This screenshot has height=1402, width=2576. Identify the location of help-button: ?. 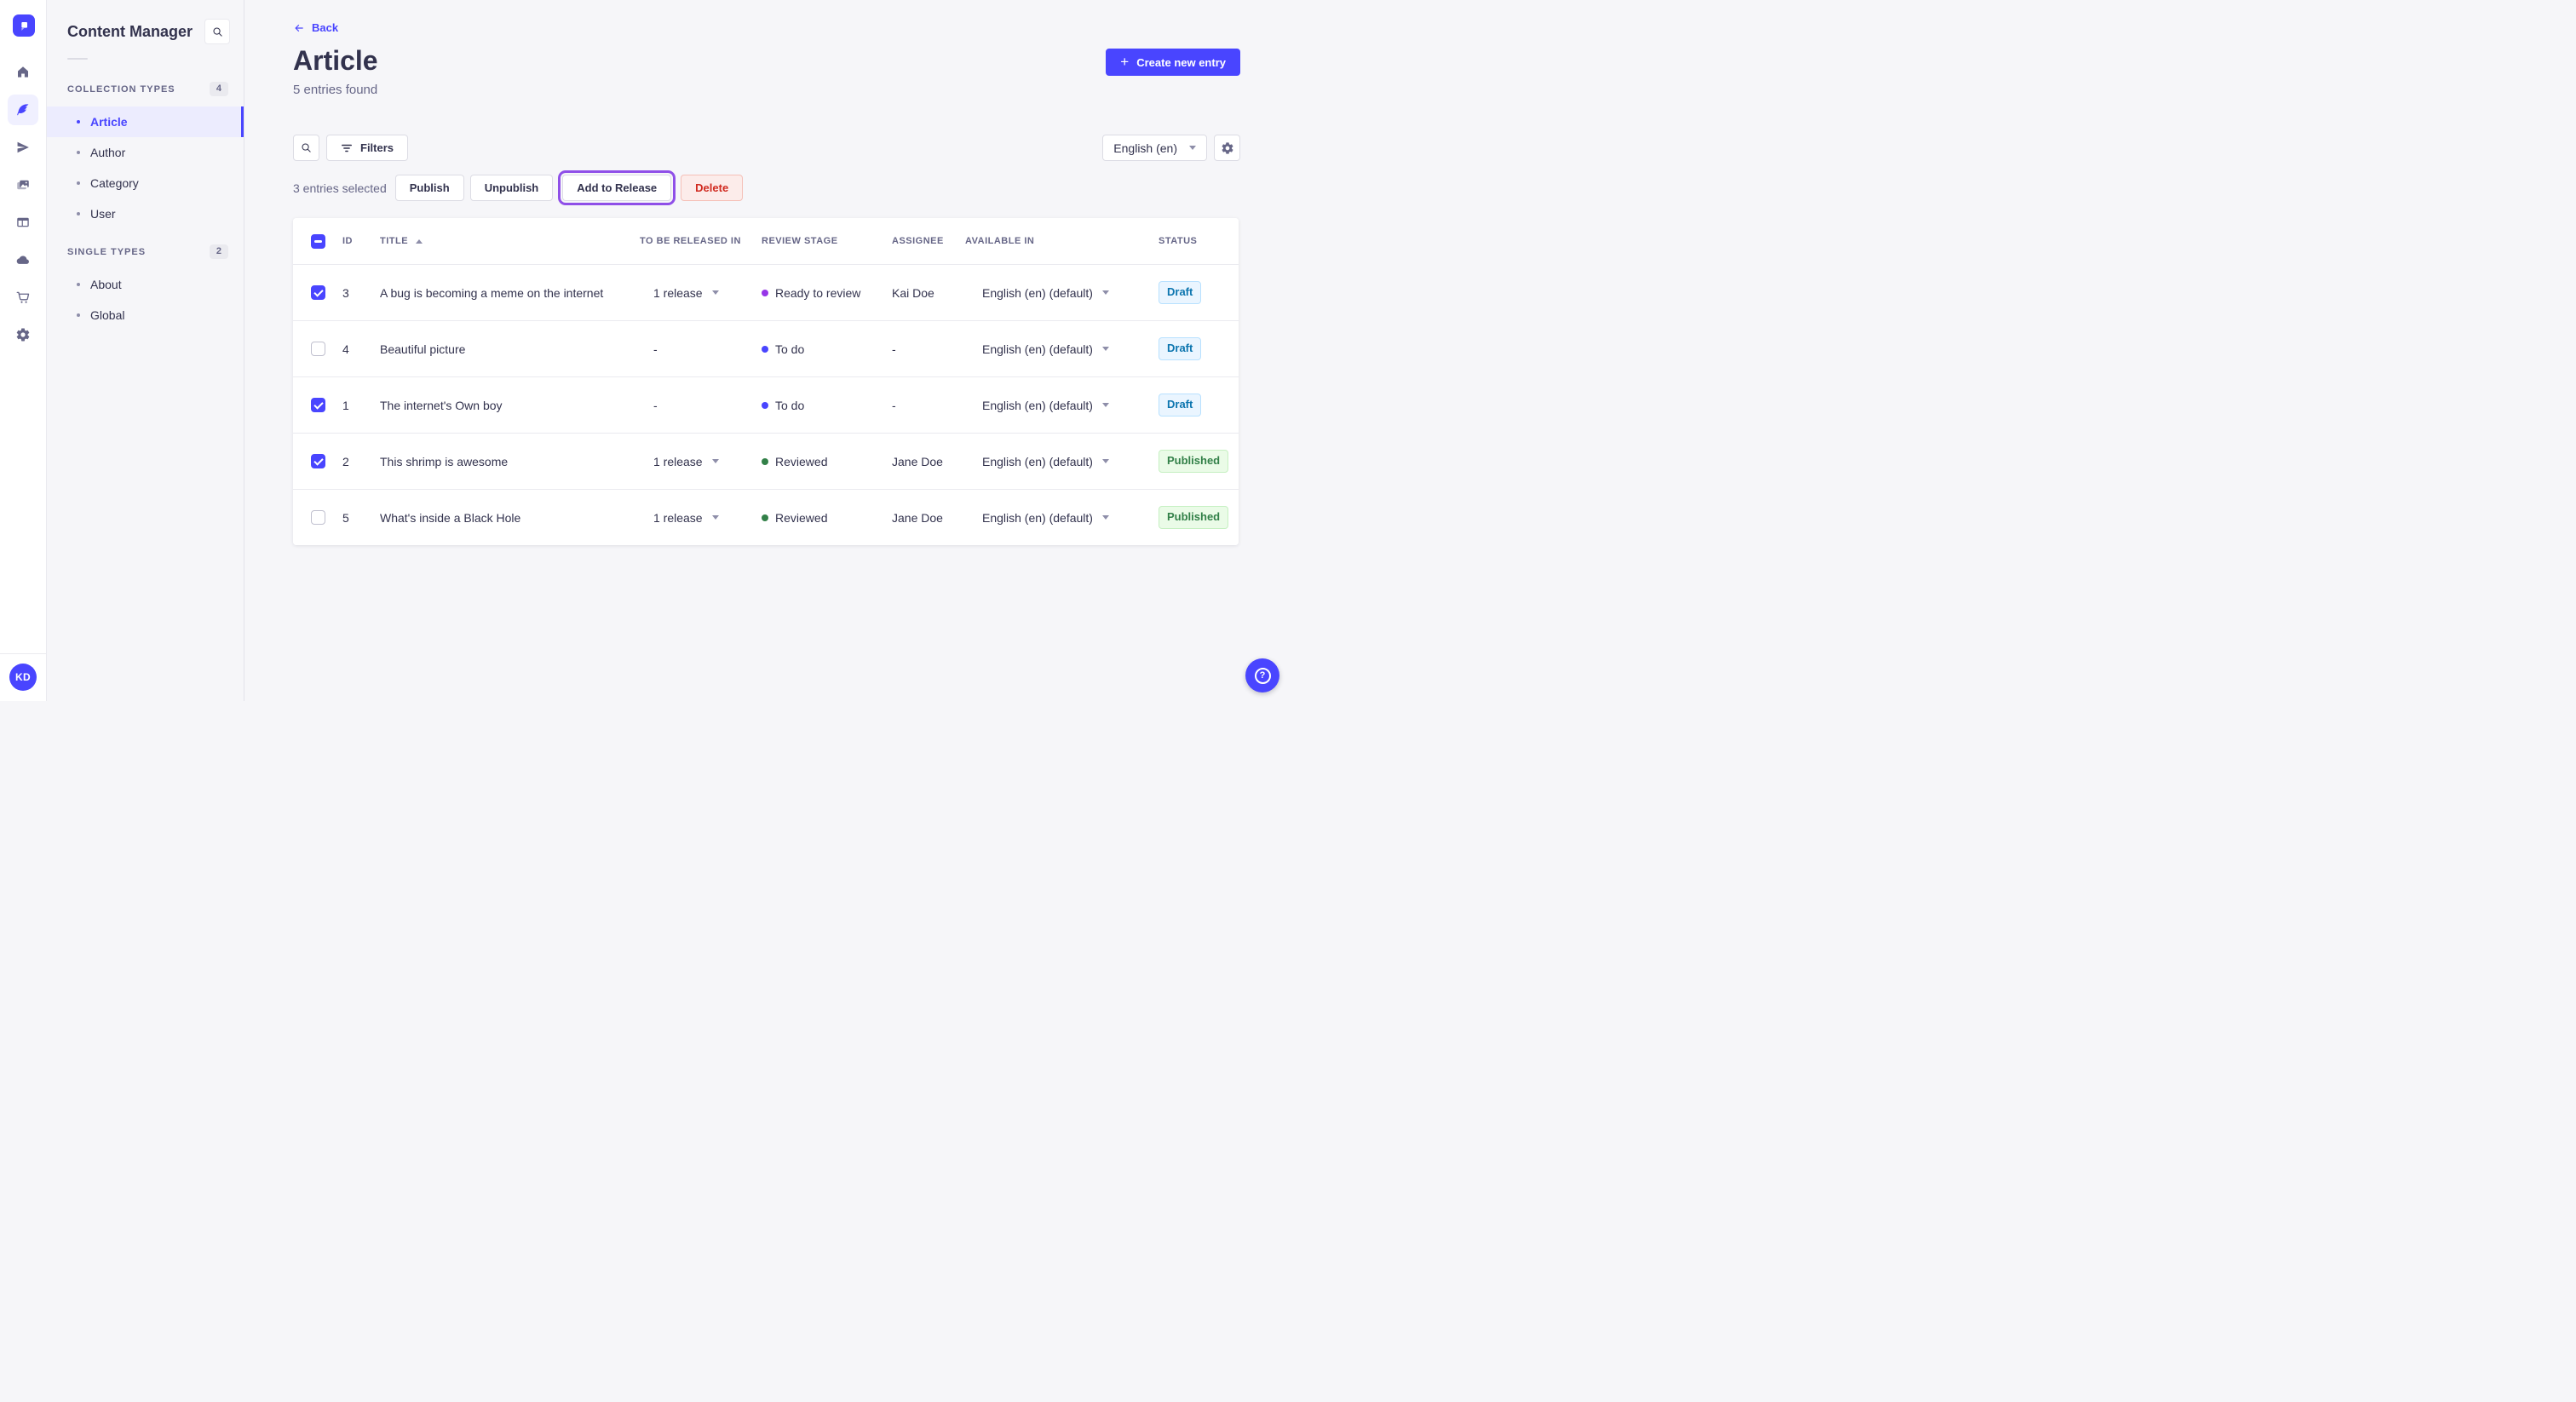
(1262, 675).